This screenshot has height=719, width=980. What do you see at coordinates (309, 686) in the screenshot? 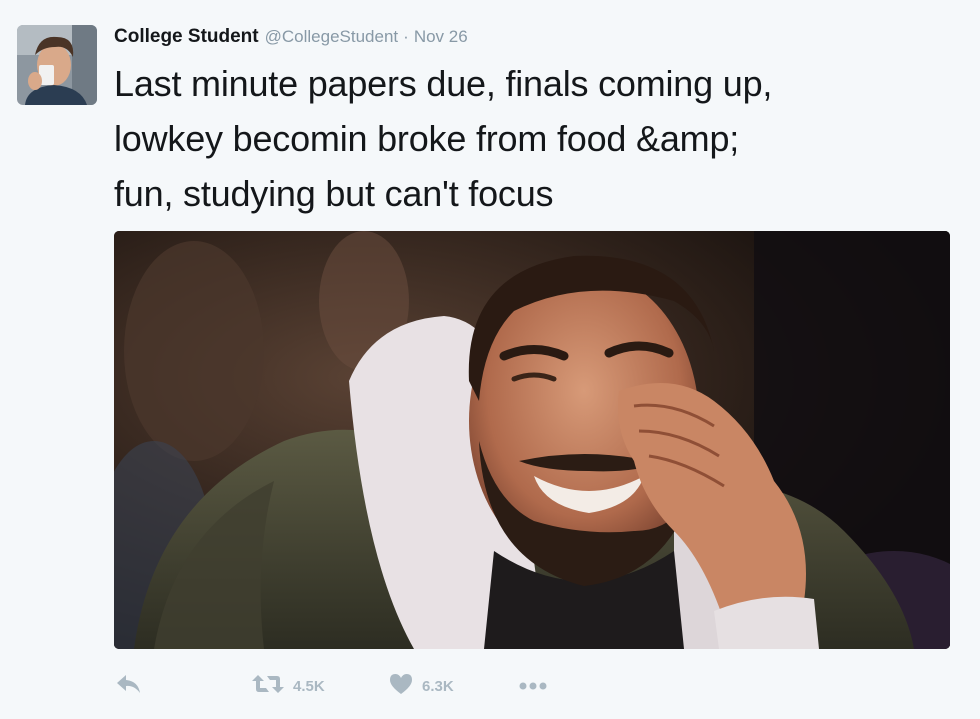
I see `retweet-count: 4.5K` at bounding box center [309, 686].